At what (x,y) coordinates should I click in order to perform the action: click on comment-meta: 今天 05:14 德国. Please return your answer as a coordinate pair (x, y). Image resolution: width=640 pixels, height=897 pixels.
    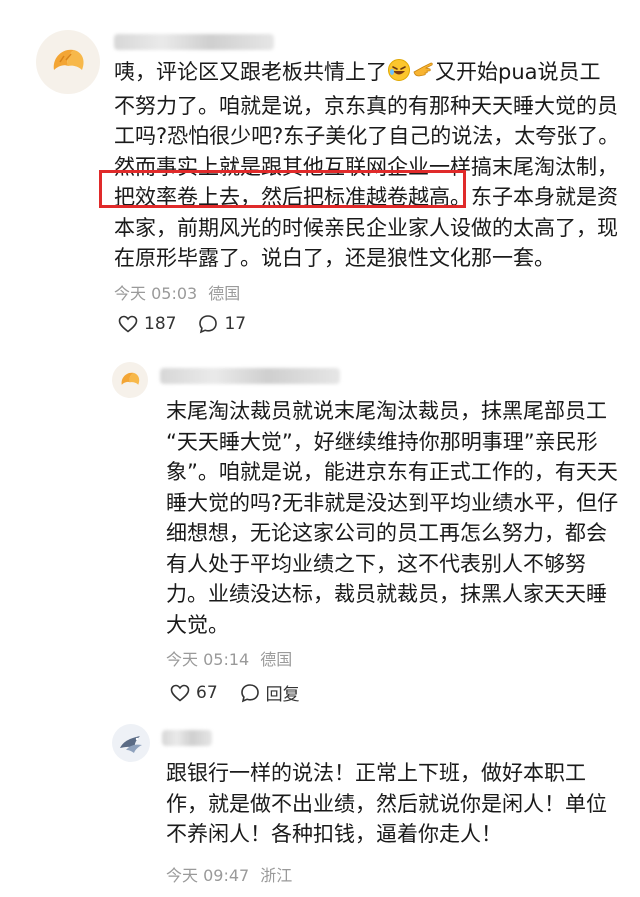
    Looking at the image, I should click on (232, 658).